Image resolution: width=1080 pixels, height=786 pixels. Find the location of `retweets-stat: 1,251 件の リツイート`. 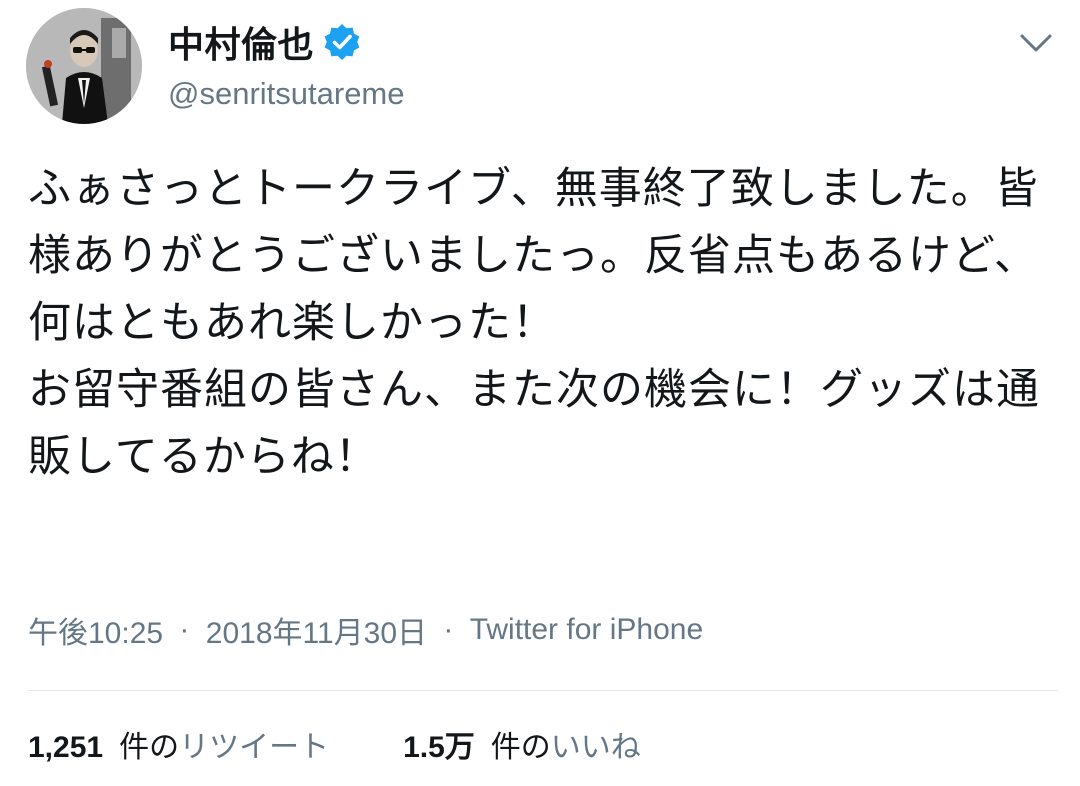

retweets-stat: 1,251 件の リツイート is located at coordinates (178, 744).